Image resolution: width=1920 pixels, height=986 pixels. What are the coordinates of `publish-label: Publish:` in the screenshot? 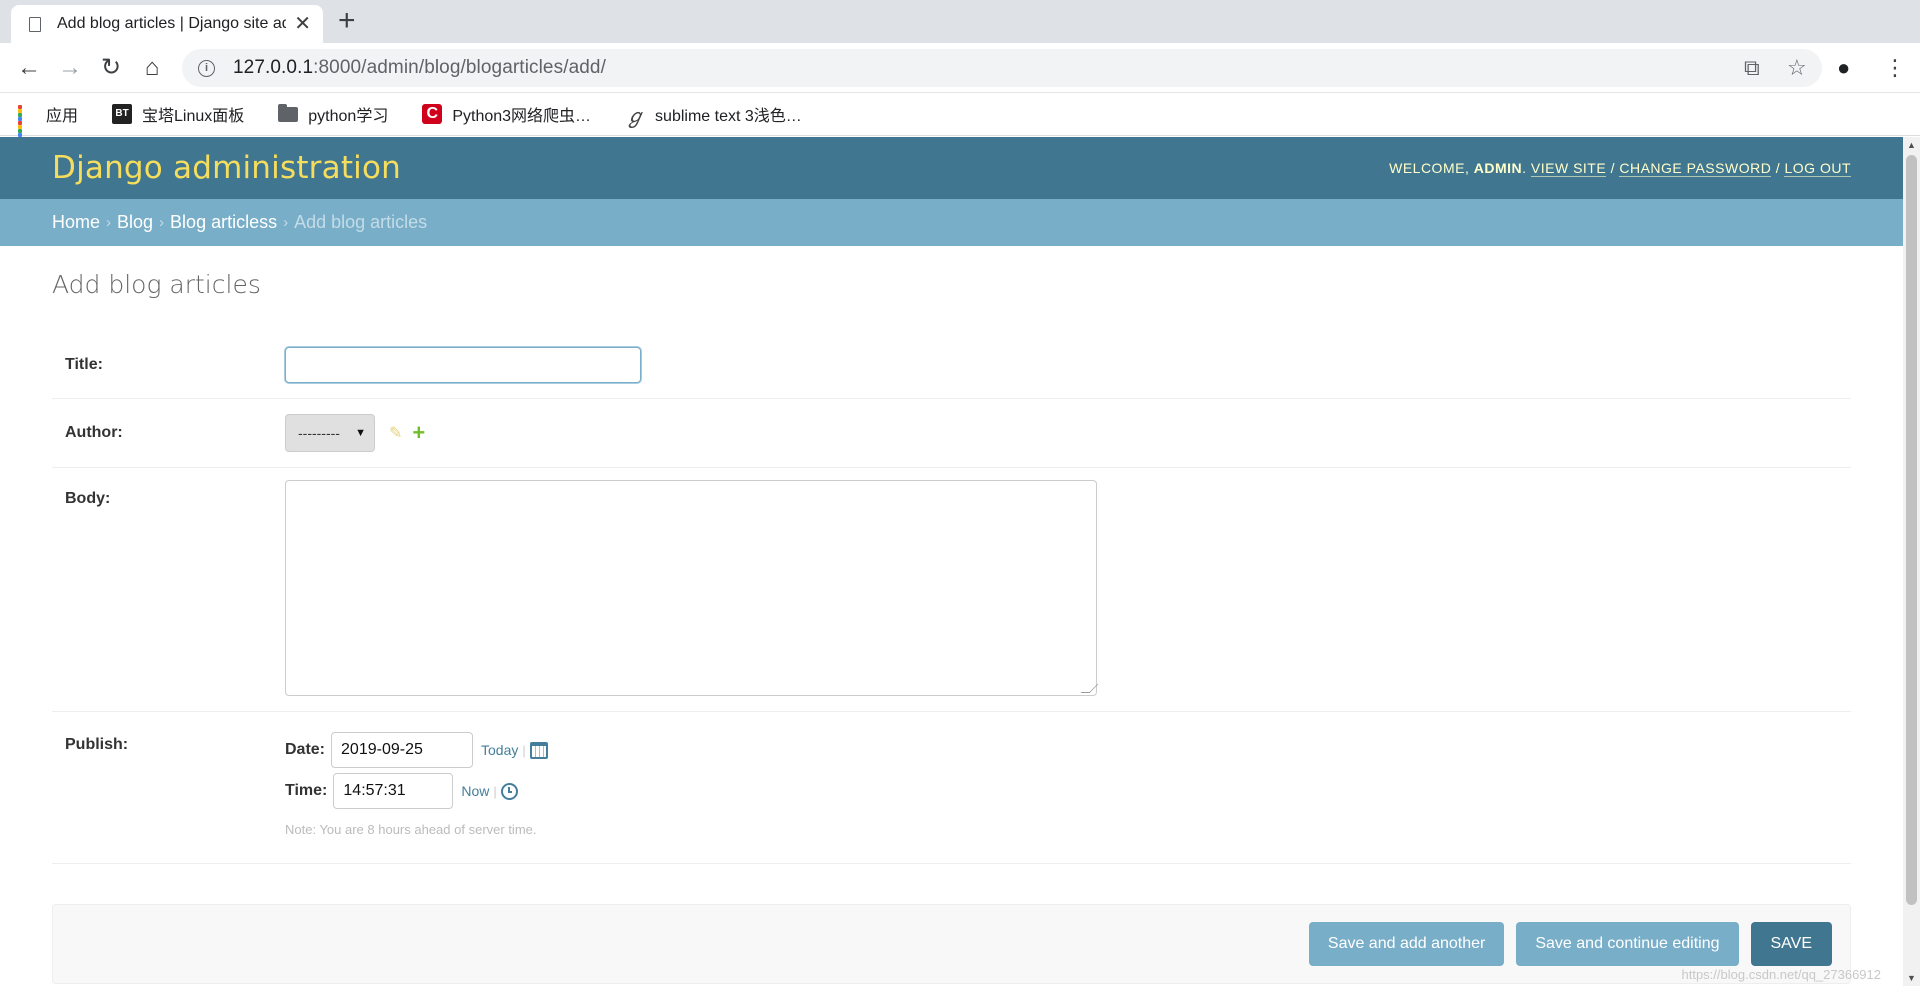 It's located at (97, 744).